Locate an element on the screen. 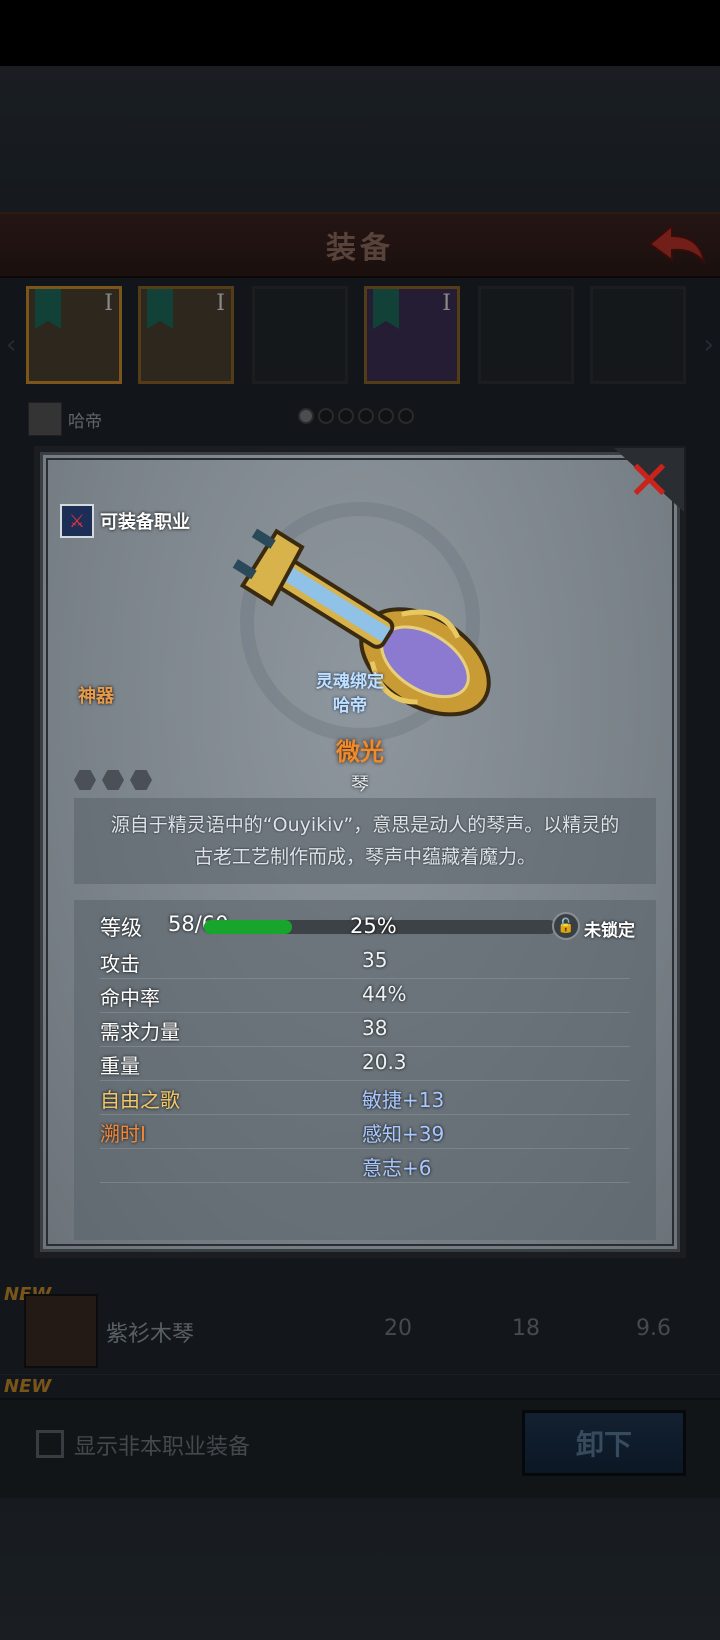 Image resolution: width=720 pixels, height=1640 pixels. stat-name: 需求力量 is located at coordinates (140, 1032).